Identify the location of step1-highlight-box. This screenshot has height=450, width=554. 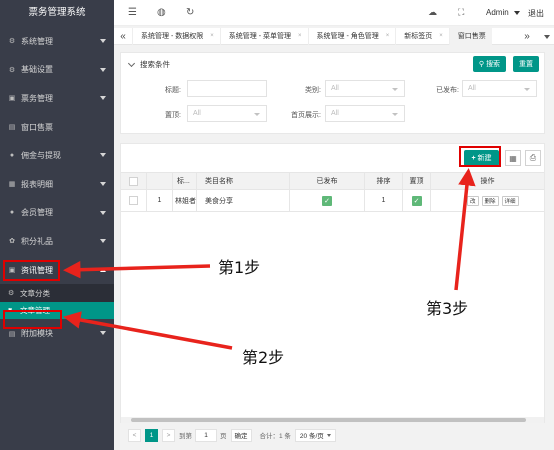
(31, 270).